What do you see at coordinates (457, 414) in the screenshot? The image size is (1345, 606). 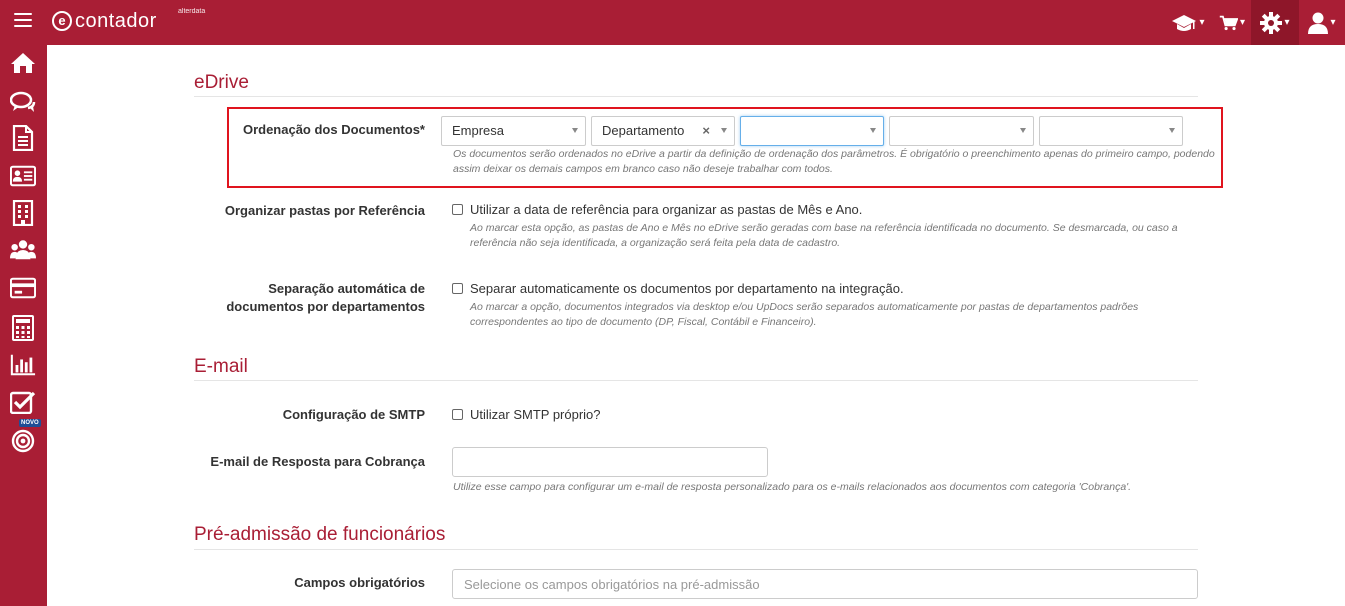 I see `smtp-checkbox` at bounding box center [457, 414].